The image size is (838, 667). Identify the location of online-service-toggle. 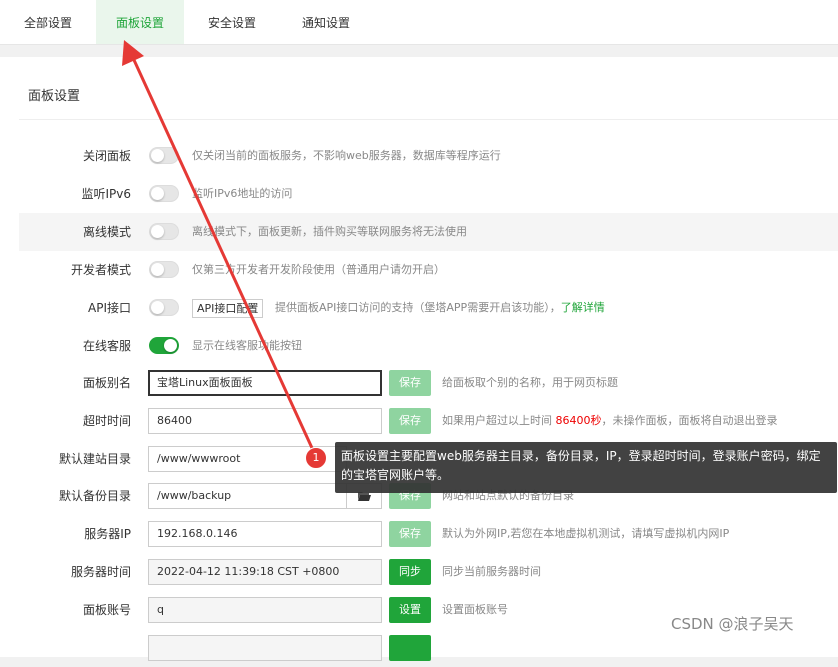
(164, 345).